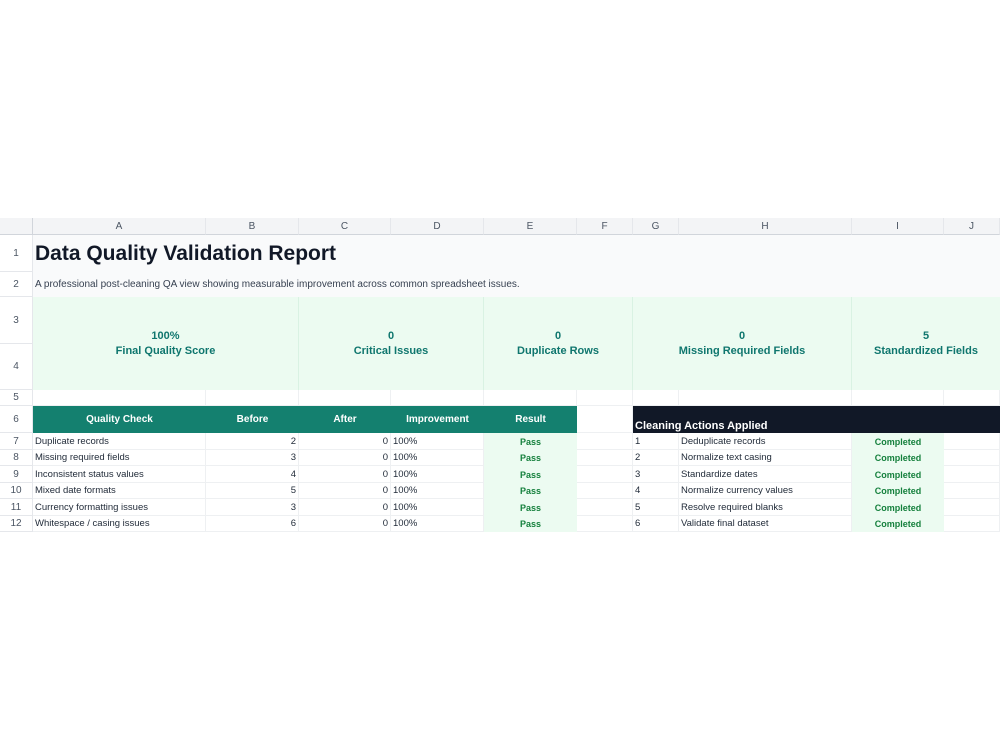 This screenshot has width=1000, height=750. I want to click on row-header-3: 3, so click(16, 320).